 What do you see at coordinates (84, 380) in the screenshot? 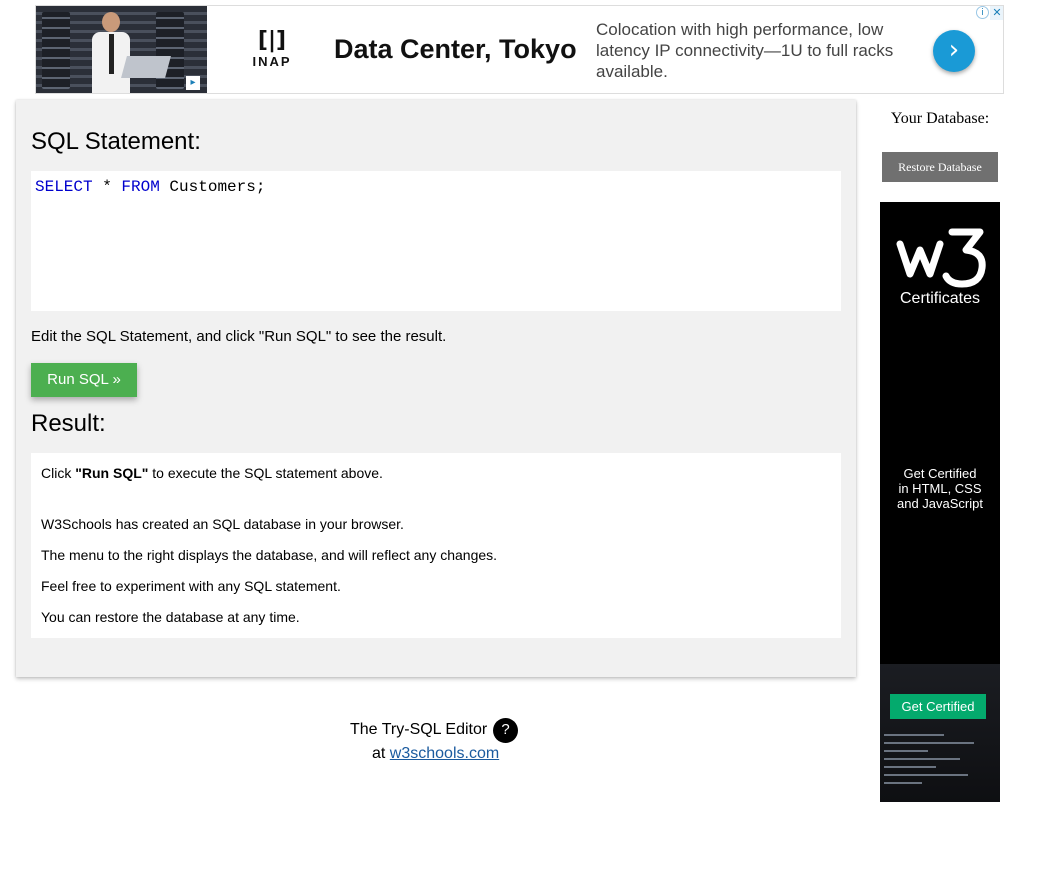
I see `run-sql-button: Run SQL »` at bounding box center [84, 380].